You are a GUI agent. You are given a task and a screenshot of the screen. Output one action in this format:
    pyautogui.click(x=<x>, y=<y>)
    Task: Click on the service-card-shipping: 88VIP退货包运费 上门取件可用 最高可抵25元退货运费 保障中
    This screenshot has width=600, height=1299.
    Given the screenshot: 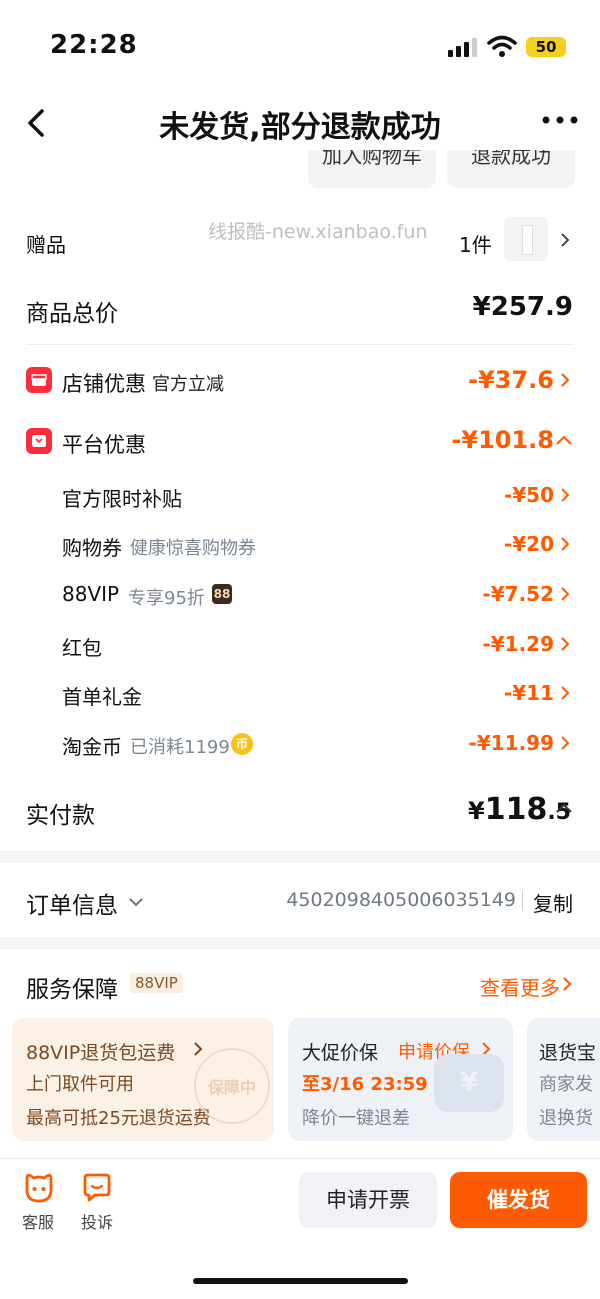 What is the action you would take?
    pyautogui.click(x=143, y=1079)
    